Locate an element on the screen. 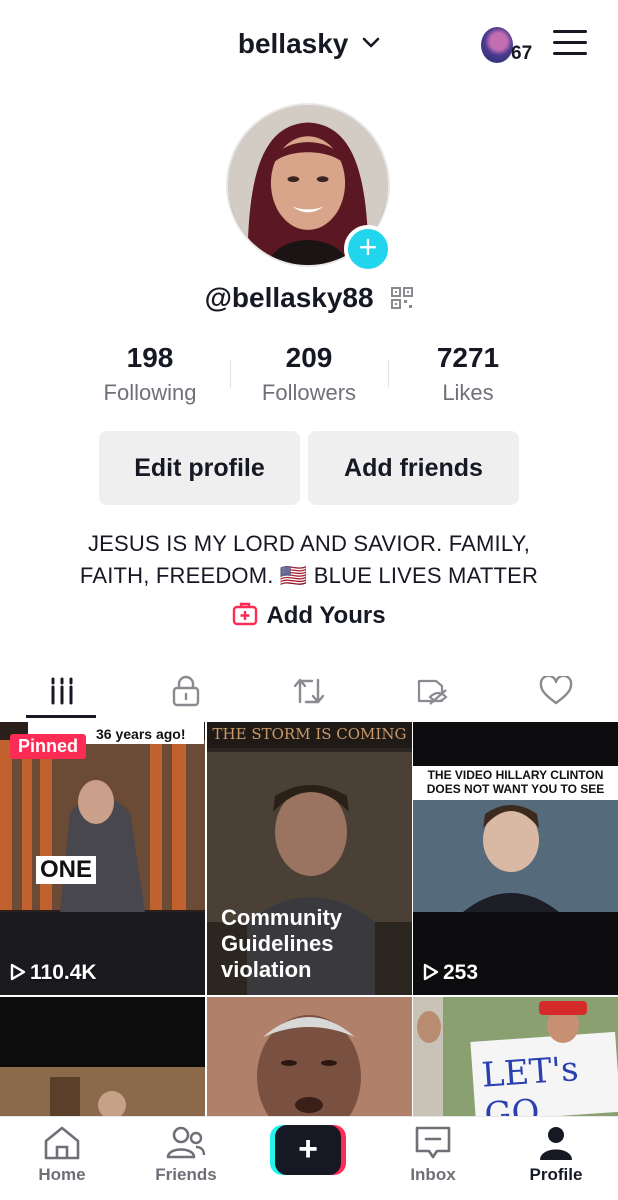 This screenshot has height=1200, width=618. nav-label: Inbox is located at coordinates (433, 1174).